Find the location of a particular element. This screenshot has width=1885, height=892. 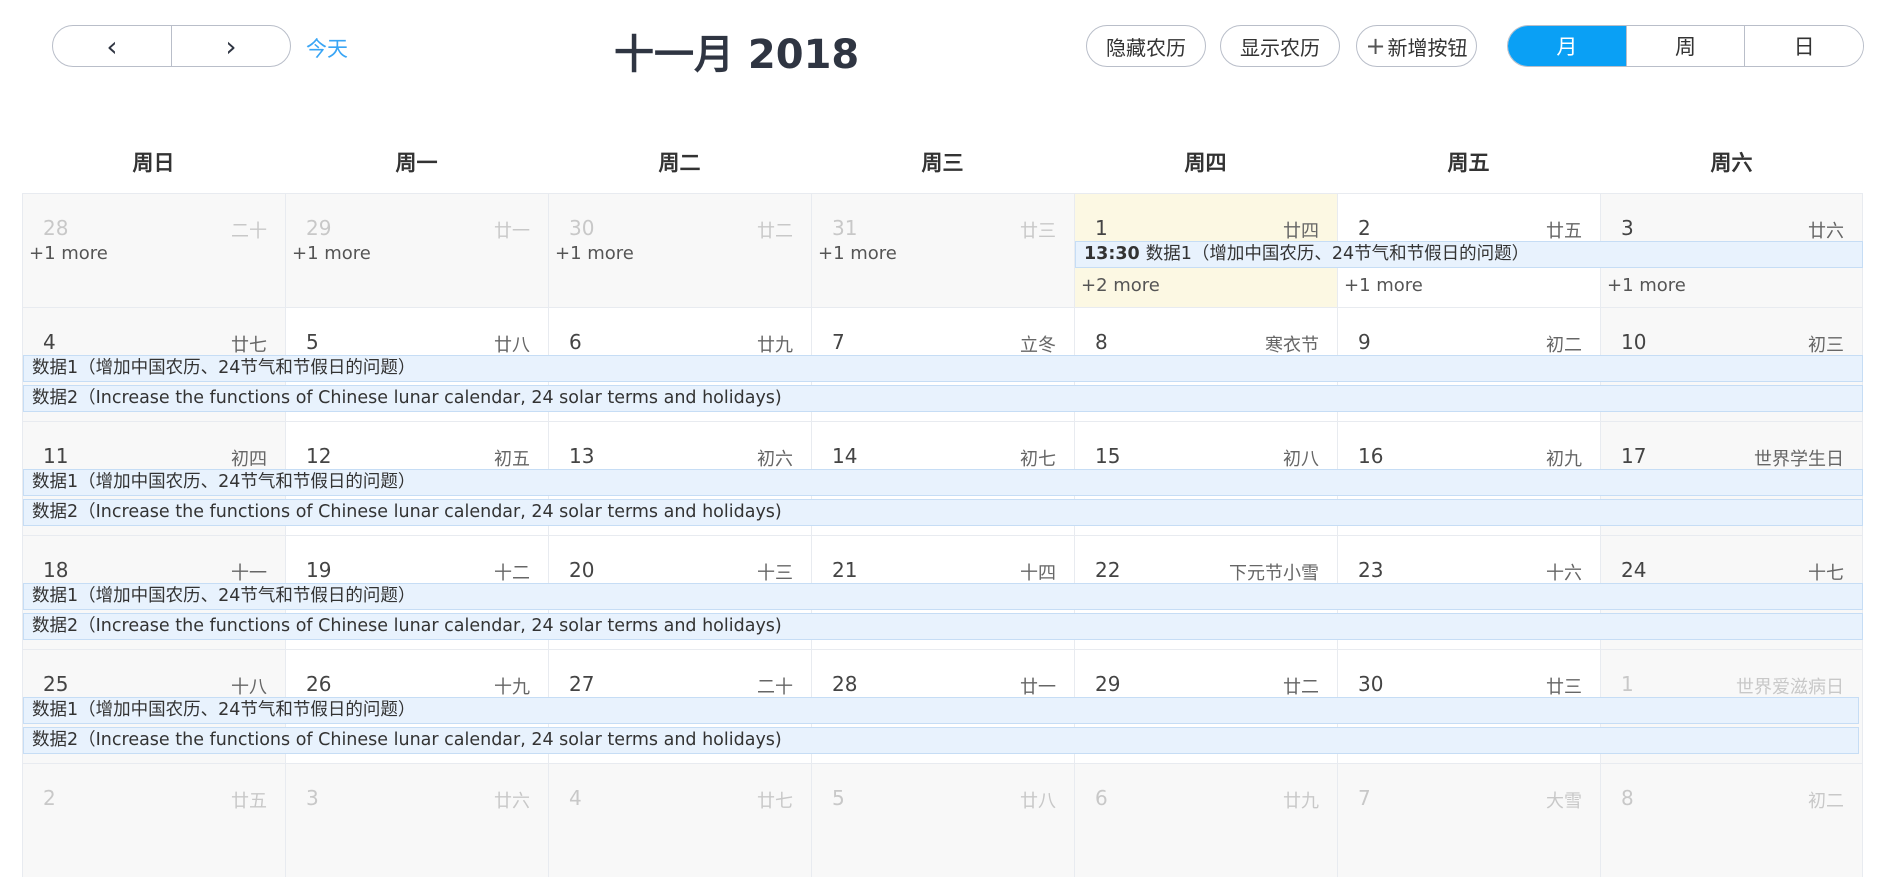

lunar-date: 十一 is located at coordinates (249, 573).